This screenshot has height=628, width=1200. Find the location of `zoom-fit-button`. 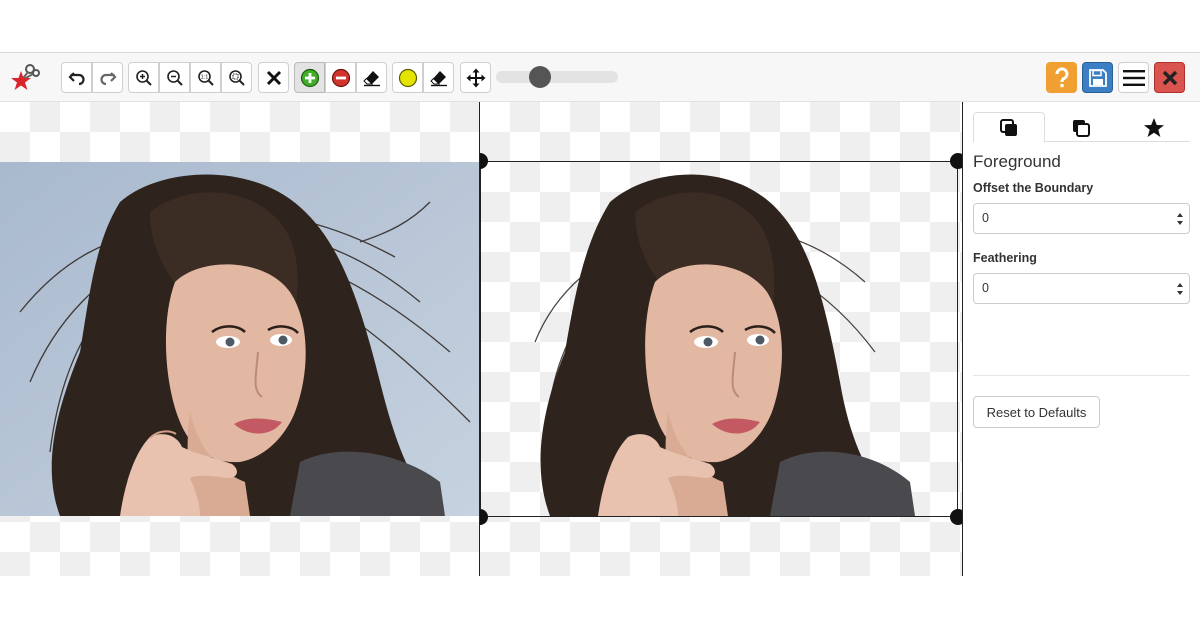

zoom-fit-button is located at coordinates (236, 77).